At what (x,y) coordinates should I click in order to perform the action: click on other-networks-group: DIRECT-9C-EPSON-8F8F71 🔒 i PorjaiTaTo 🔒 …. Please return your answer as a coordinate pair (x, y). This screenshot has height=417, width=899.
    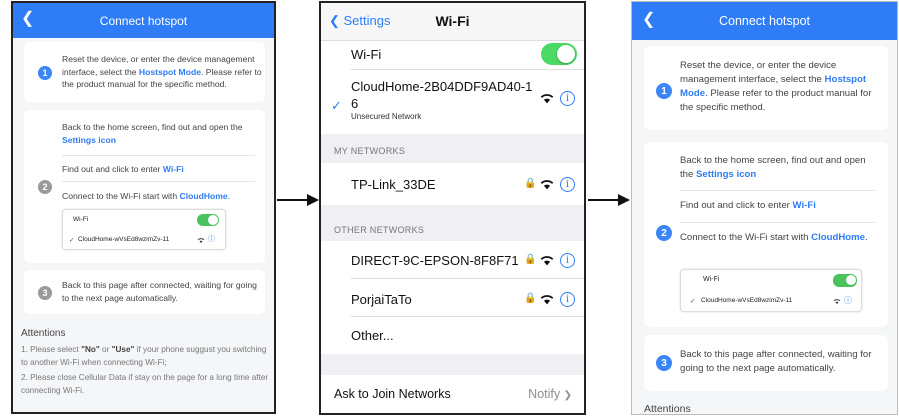
    Looking at the image, I should click on (452, 297).